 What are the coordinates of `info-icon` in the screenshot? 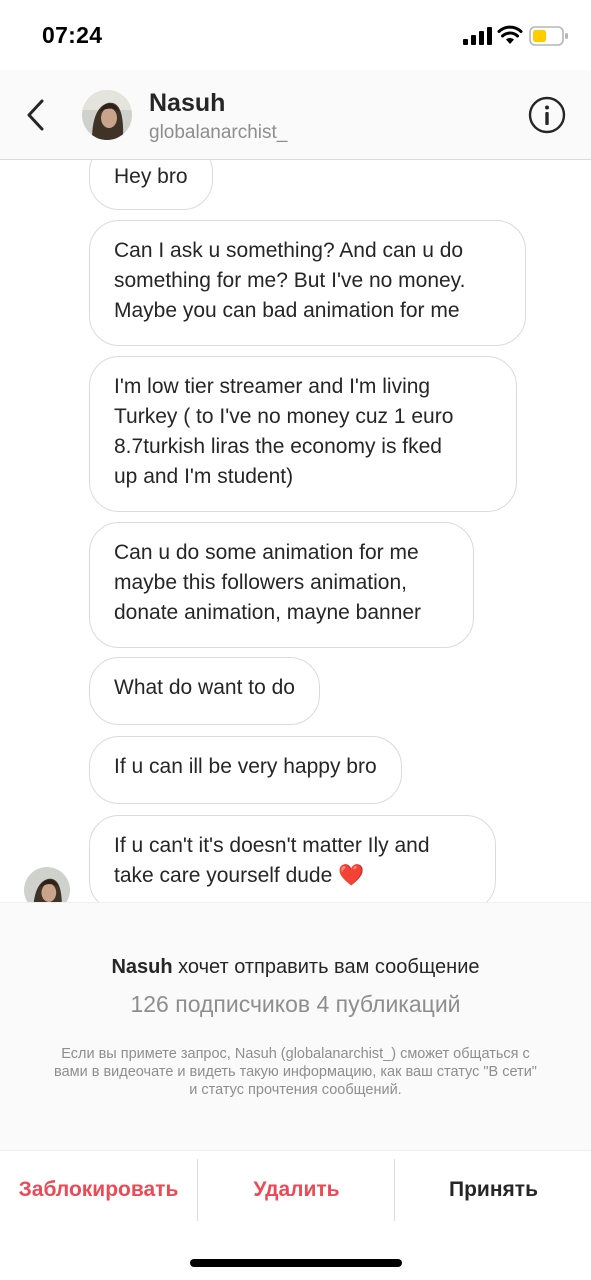 It's located at (547, 115).